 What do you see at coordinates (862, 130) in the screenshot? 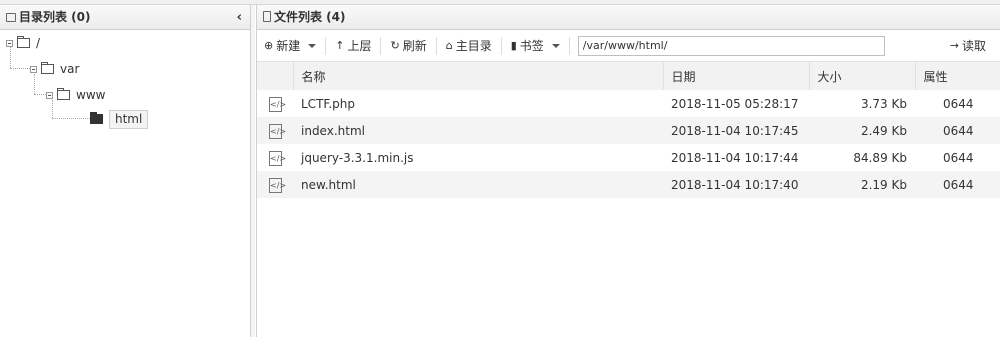
I see `file-size: 2.49 Kb` at bounding box center [862, 130].